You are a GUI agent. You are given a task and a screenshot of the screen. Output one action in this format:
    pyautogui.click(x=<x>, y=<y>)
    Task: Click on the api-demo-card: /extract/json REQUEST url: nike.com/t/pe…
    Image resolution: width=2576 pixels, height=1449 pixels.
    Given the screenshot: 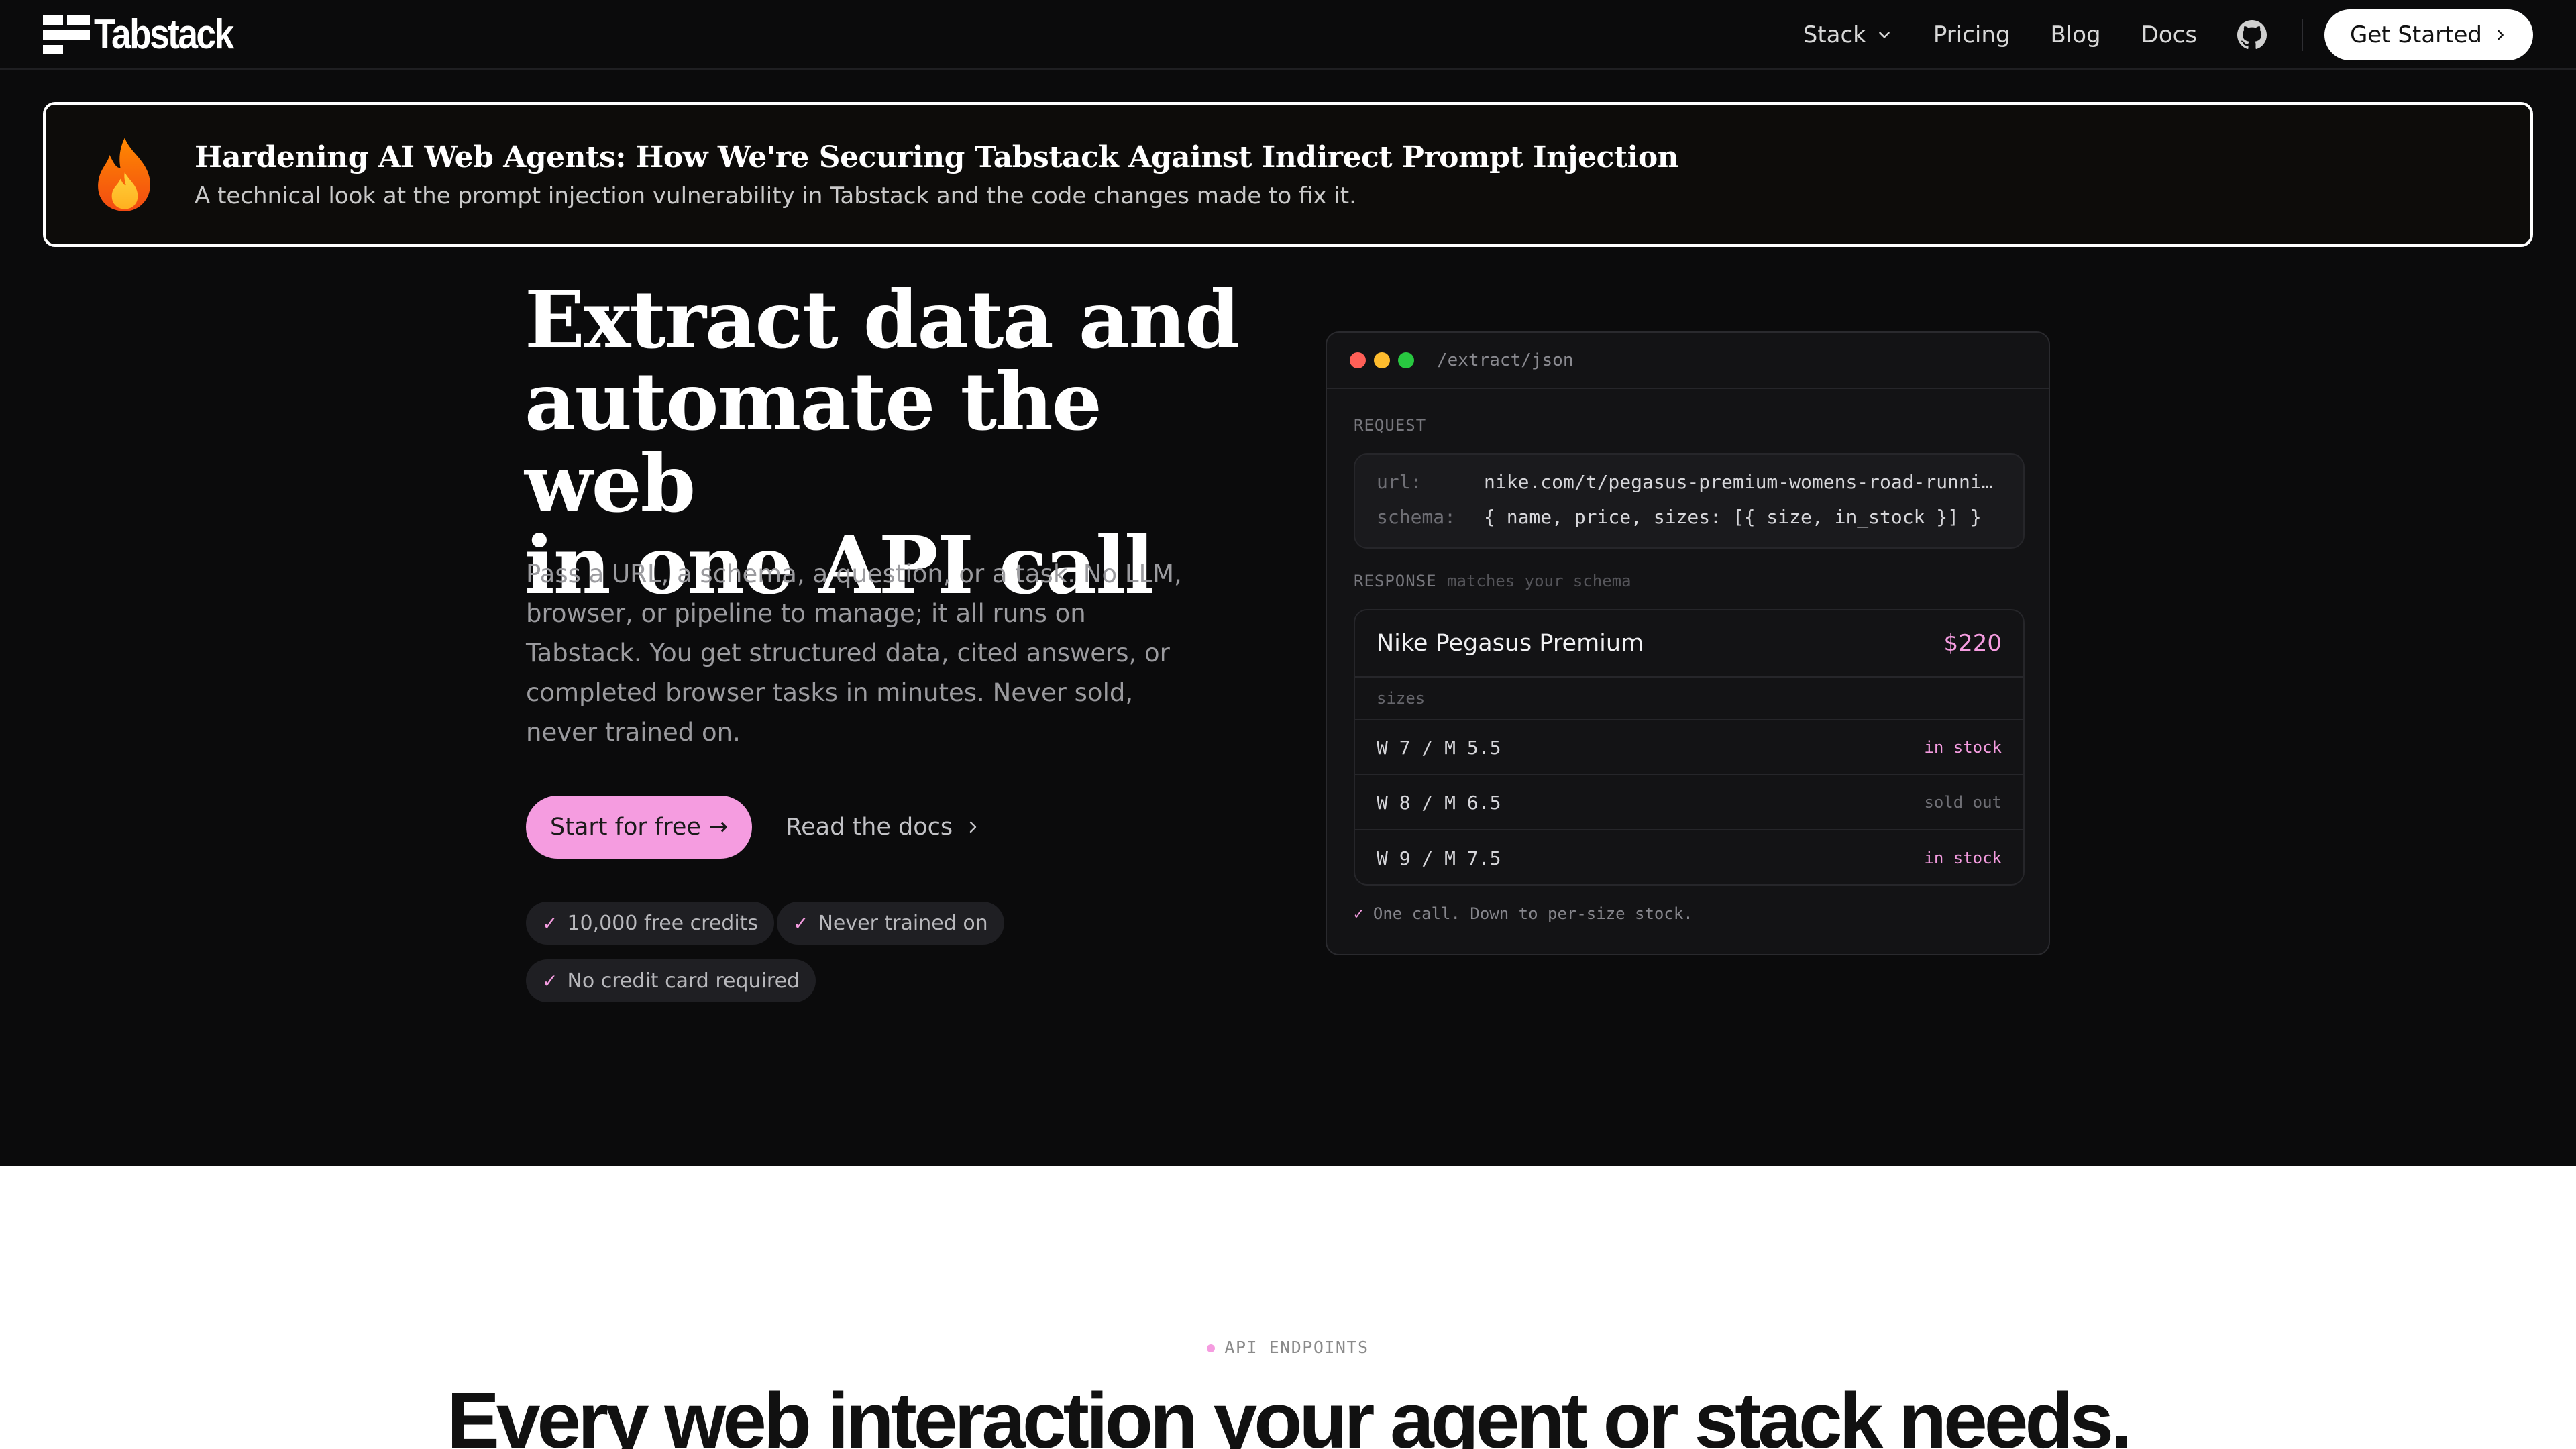 What is the action you would take?
    pyautogui.click(x=1688, y=643)
    